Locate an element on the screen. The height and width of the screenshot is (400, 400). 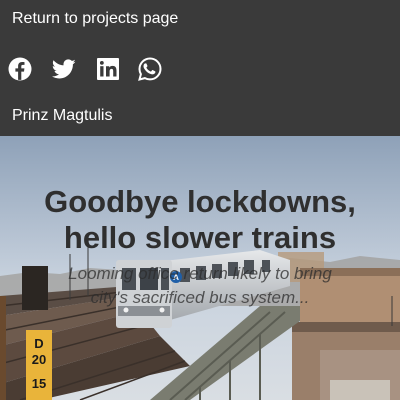
track-sign-number-1: 20 is located at coordinates (39, 359).